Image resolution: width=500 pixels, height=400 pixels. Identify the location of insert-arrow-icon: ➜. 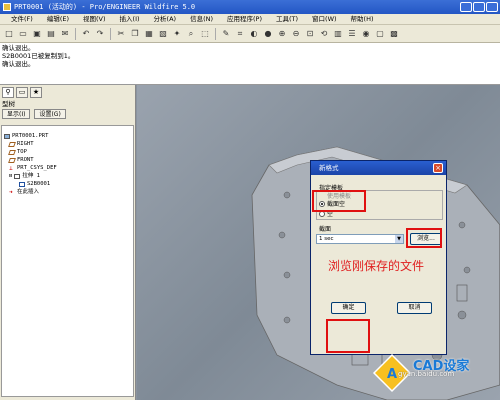
(11, 192).